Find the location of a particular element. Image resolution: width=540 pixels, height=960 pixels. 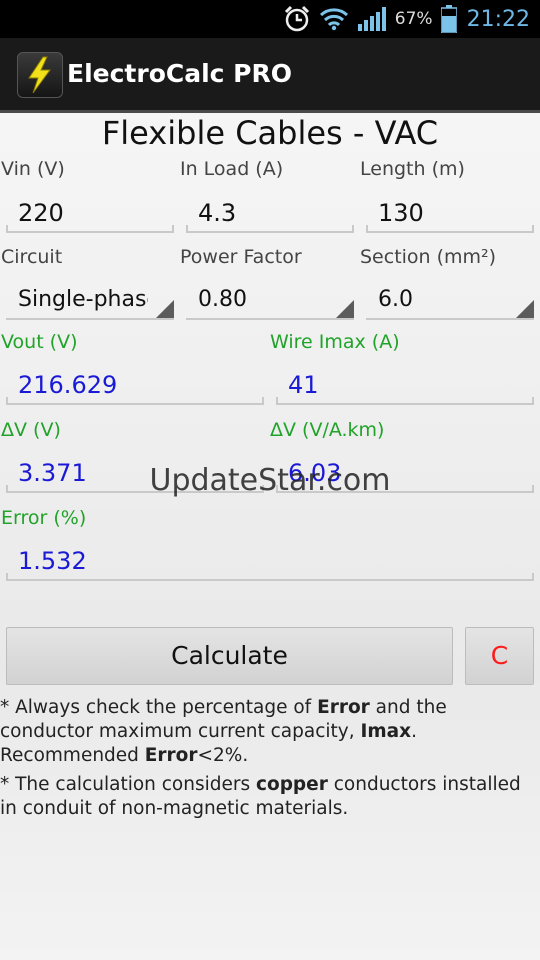

app-bar: ElectroCalc PRO is located at coordinates (270, 75).